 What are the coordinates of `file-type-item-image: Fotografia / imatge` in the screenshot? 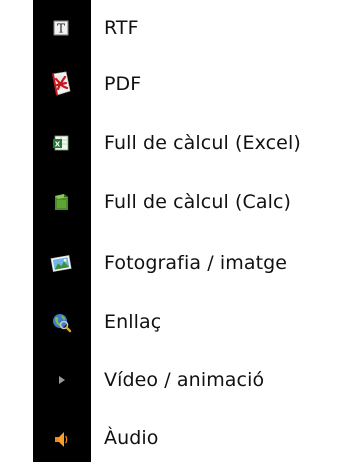 It's located at (177, 263).